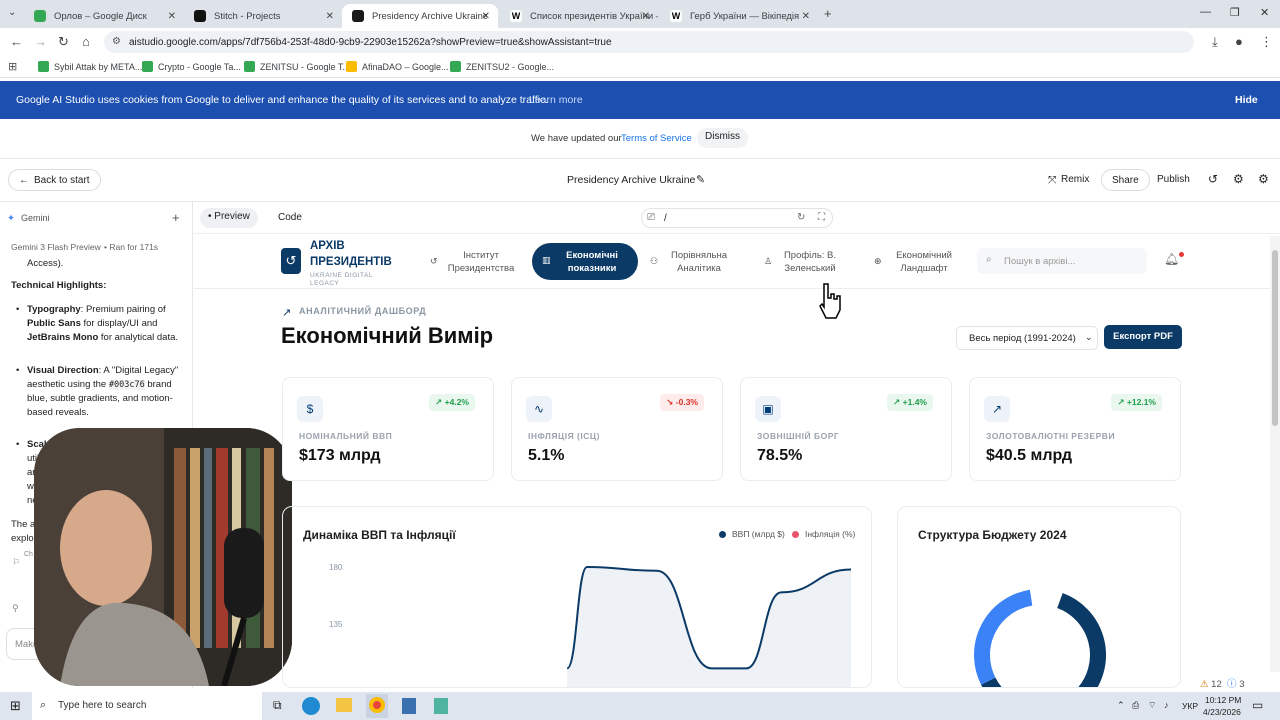  What do you see at coordinates (722, 138) in the screenshot?
I see `dismiss-button: Dismiss` at bounding box center [722, 138].